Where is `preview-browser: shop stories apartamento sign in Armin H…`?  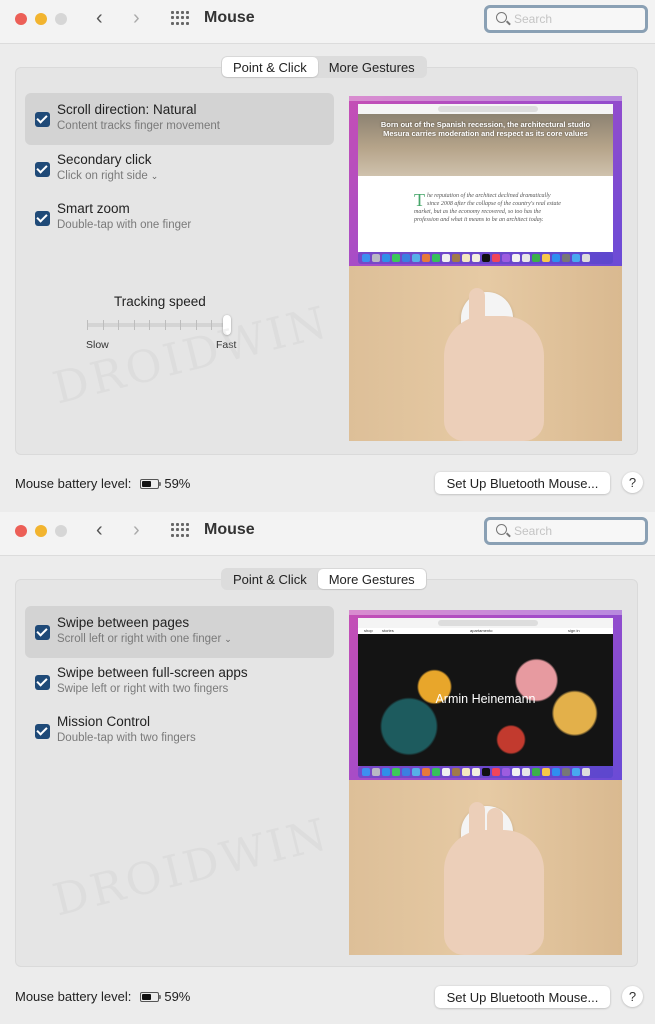 preview-browser: shop stories apartamento sign in Armin H… is located at coordinates (485, 692).